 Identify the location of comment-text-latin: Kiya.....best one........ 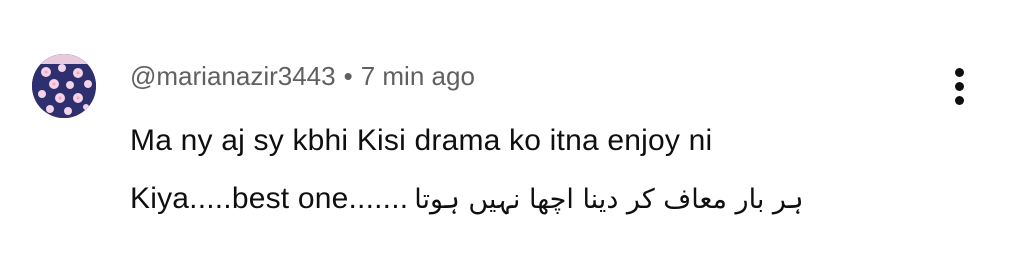
(269, 198).